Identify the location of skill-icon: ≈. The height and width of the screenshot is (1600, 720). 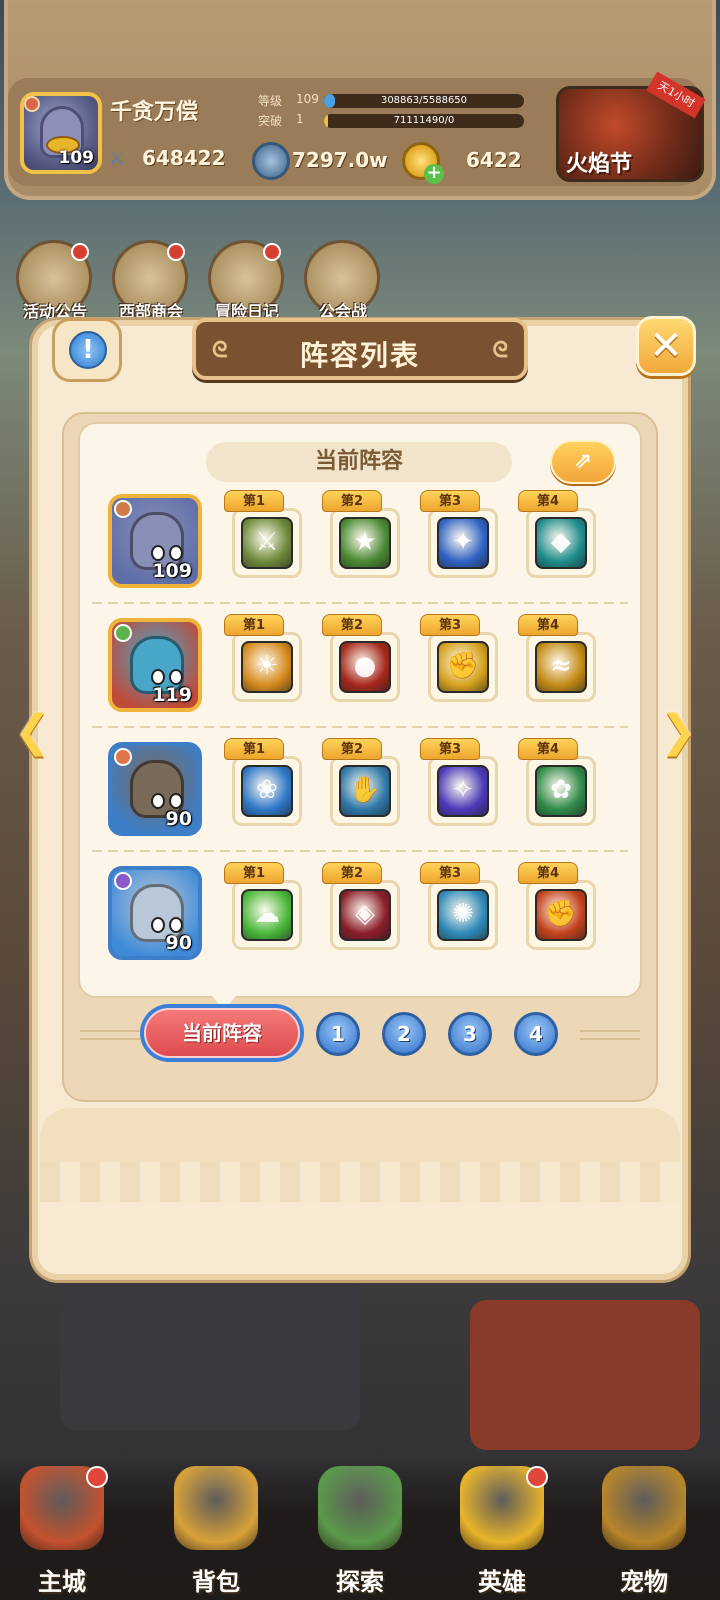
(561, 667).